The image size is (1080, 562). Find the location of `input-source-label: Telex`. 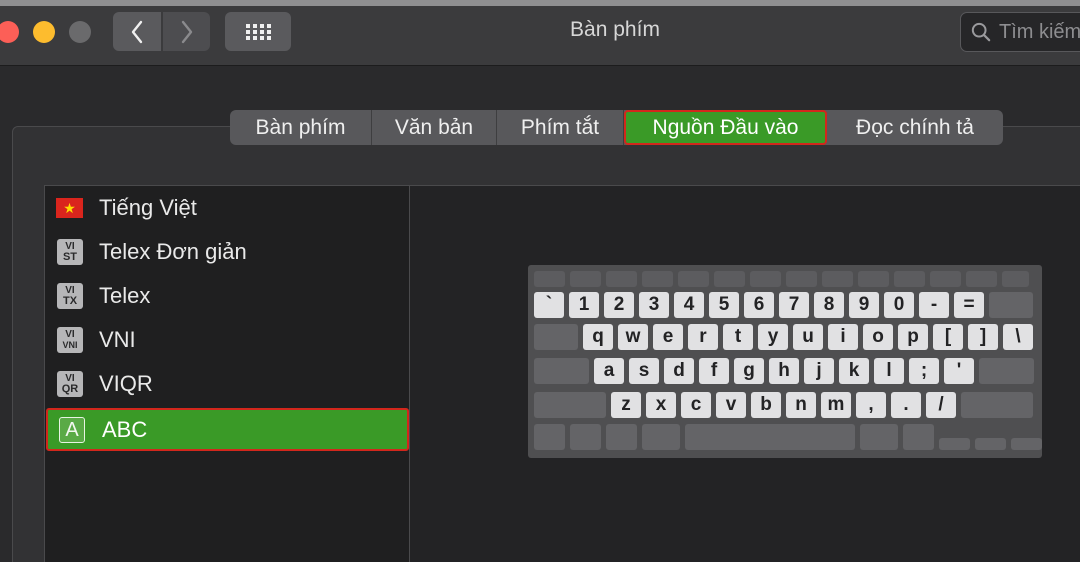

input-source-label: Telex is located at coordinates (125, 295).